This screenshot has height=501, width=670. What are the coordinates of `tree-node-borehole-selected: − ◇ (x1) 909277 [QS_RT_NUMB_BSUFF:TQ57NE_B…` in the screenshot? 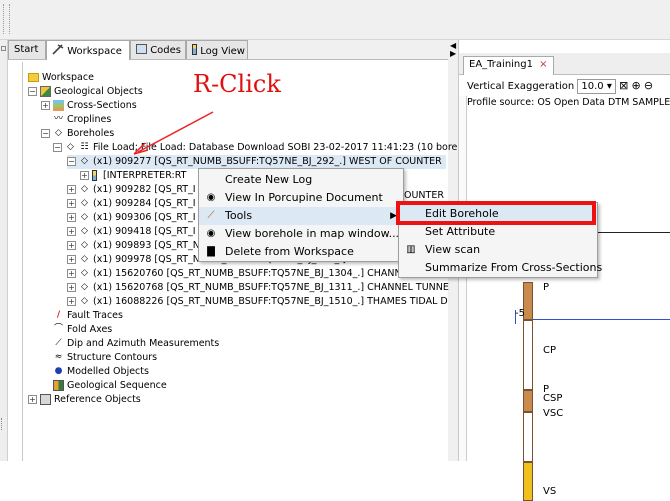 It's located at (256, 162).